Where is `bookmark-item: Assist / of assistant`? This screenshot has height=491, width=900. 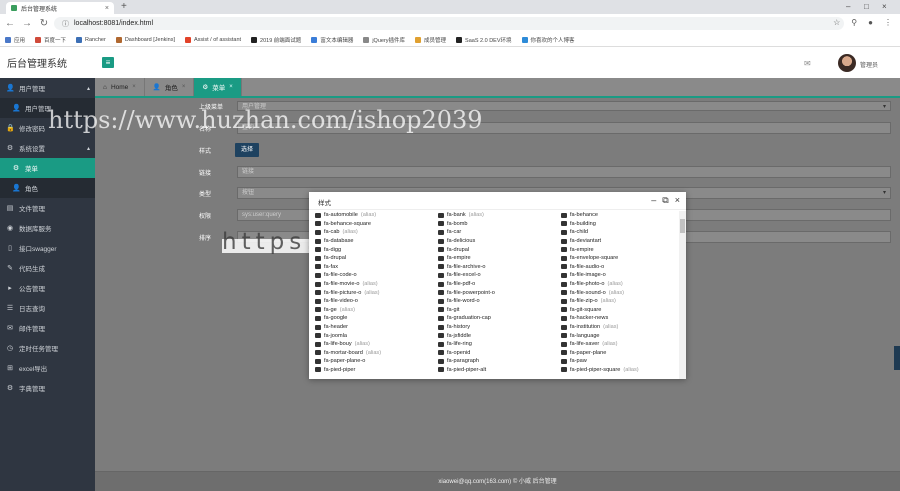
bookmark-item: Assist / of assistant is located at coordinates (212, 39).